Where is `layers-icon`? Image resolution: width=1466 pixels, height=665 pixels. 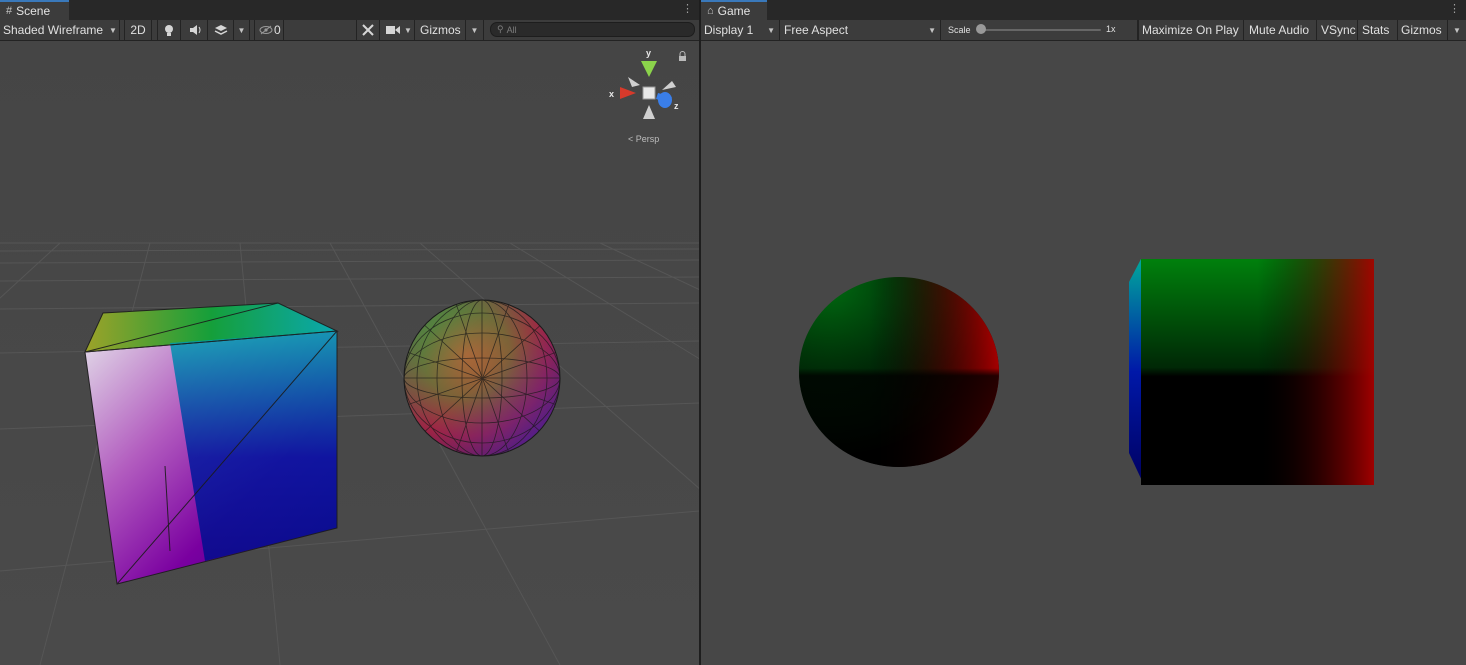
layers-icon is located at coordinates (220, 30).